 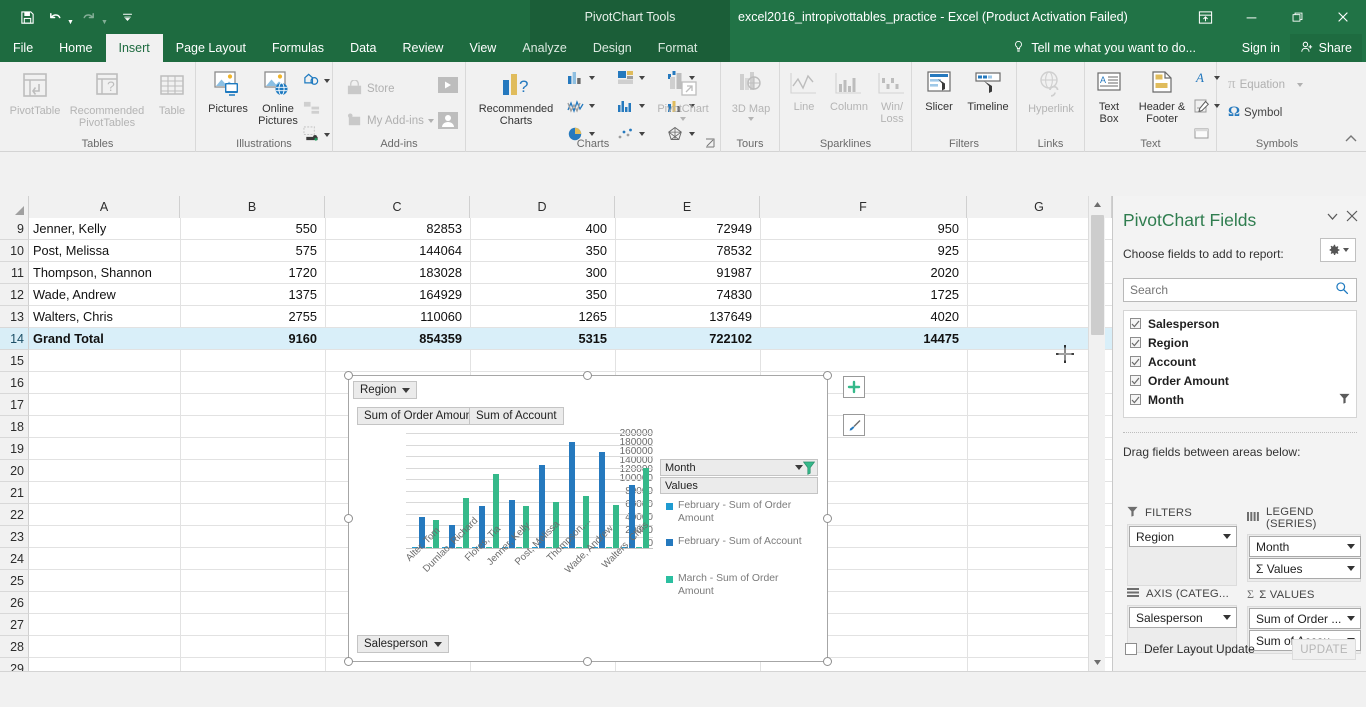 I want to click on row-header-15: 15, so click(x=14, y=361).